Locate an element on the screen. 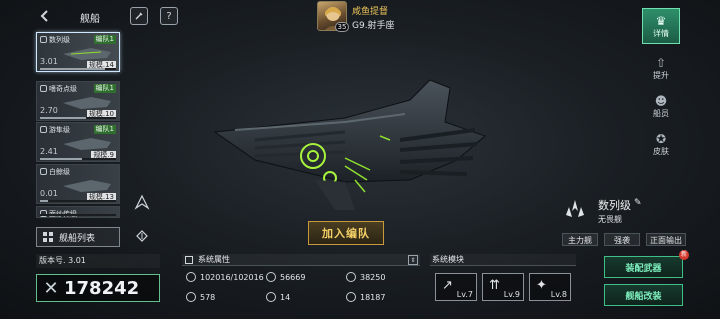 Image resolution: width=720 pixels, height=319 pixels. fleet-list-button: 舰船列表 is located at coordinates (78, 237).